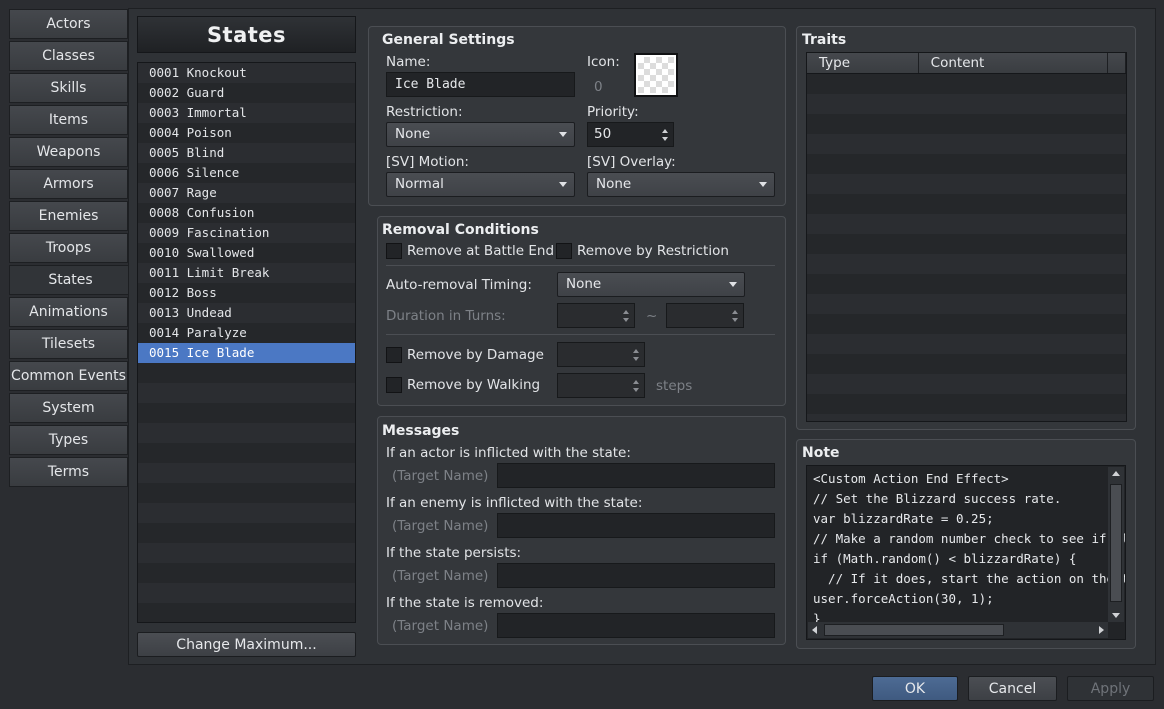  Describe the element at coordinates (630, 134) in the screenshot. I see `priority-spinner: 50` at that location.